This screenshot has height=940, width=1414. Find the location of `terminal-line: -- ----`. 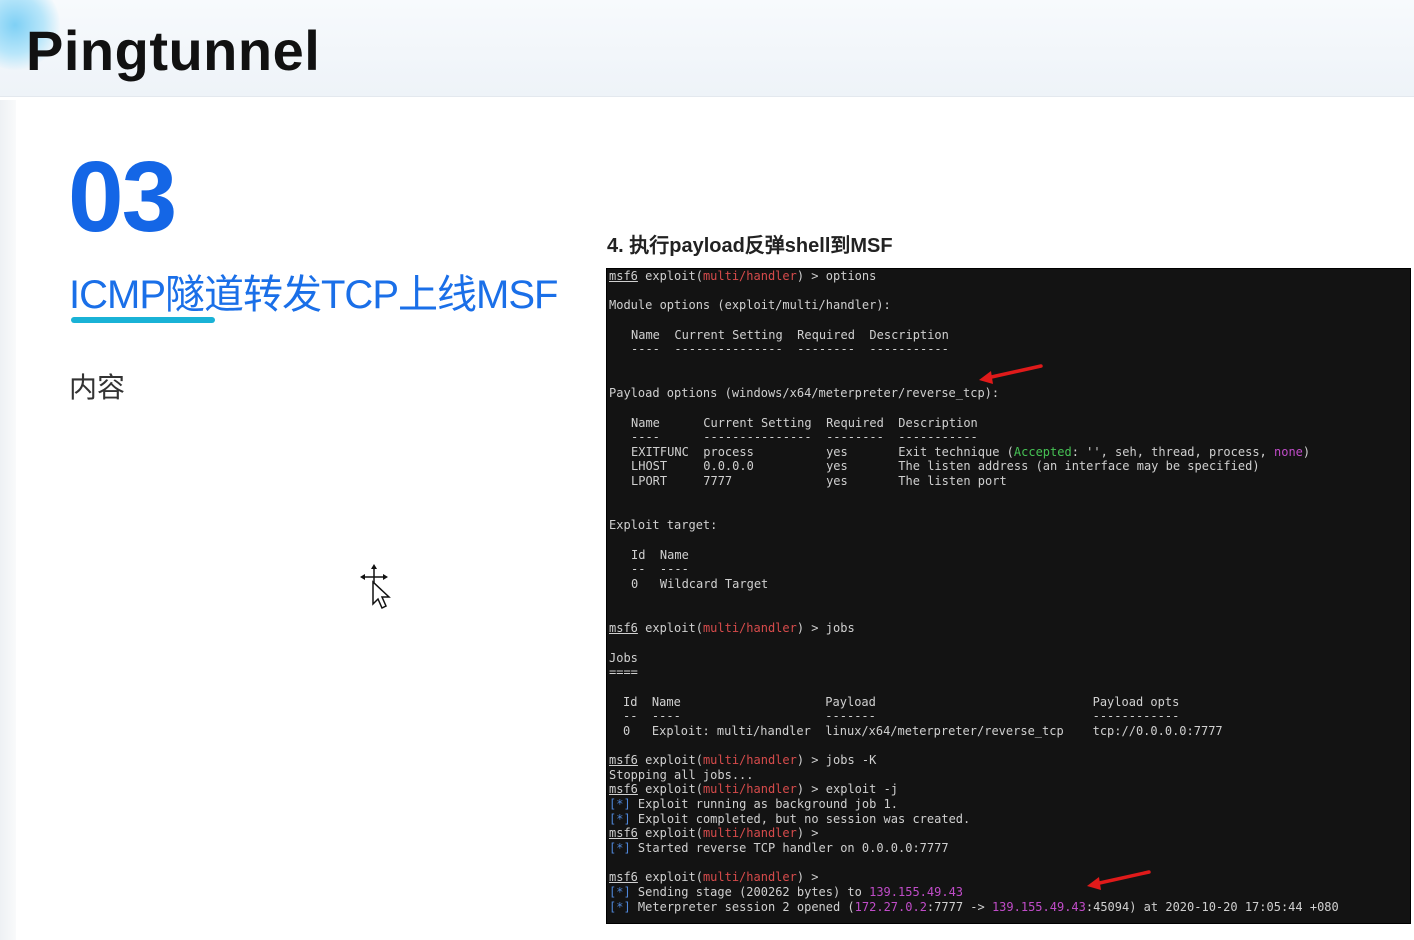

terminal-line: -- ---- is located at coordinates (660, 569).